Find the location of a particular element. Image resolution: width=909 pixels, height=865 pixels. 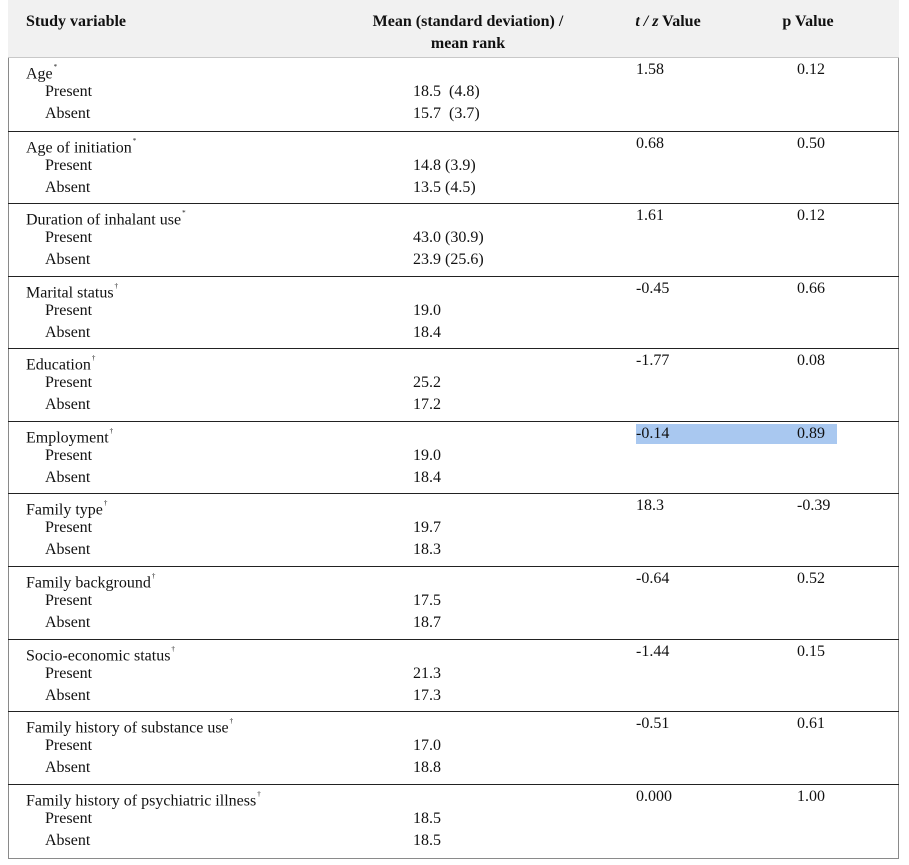

header-tz-suffix: Value is located at coordinates (679, 21).